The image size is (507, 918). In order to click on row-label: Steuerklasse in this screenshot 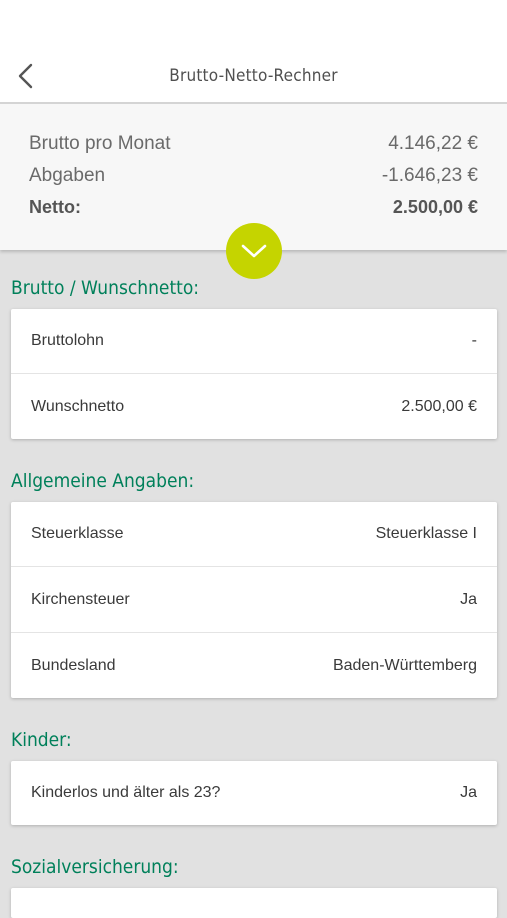, I will do `click(77, 533)`.